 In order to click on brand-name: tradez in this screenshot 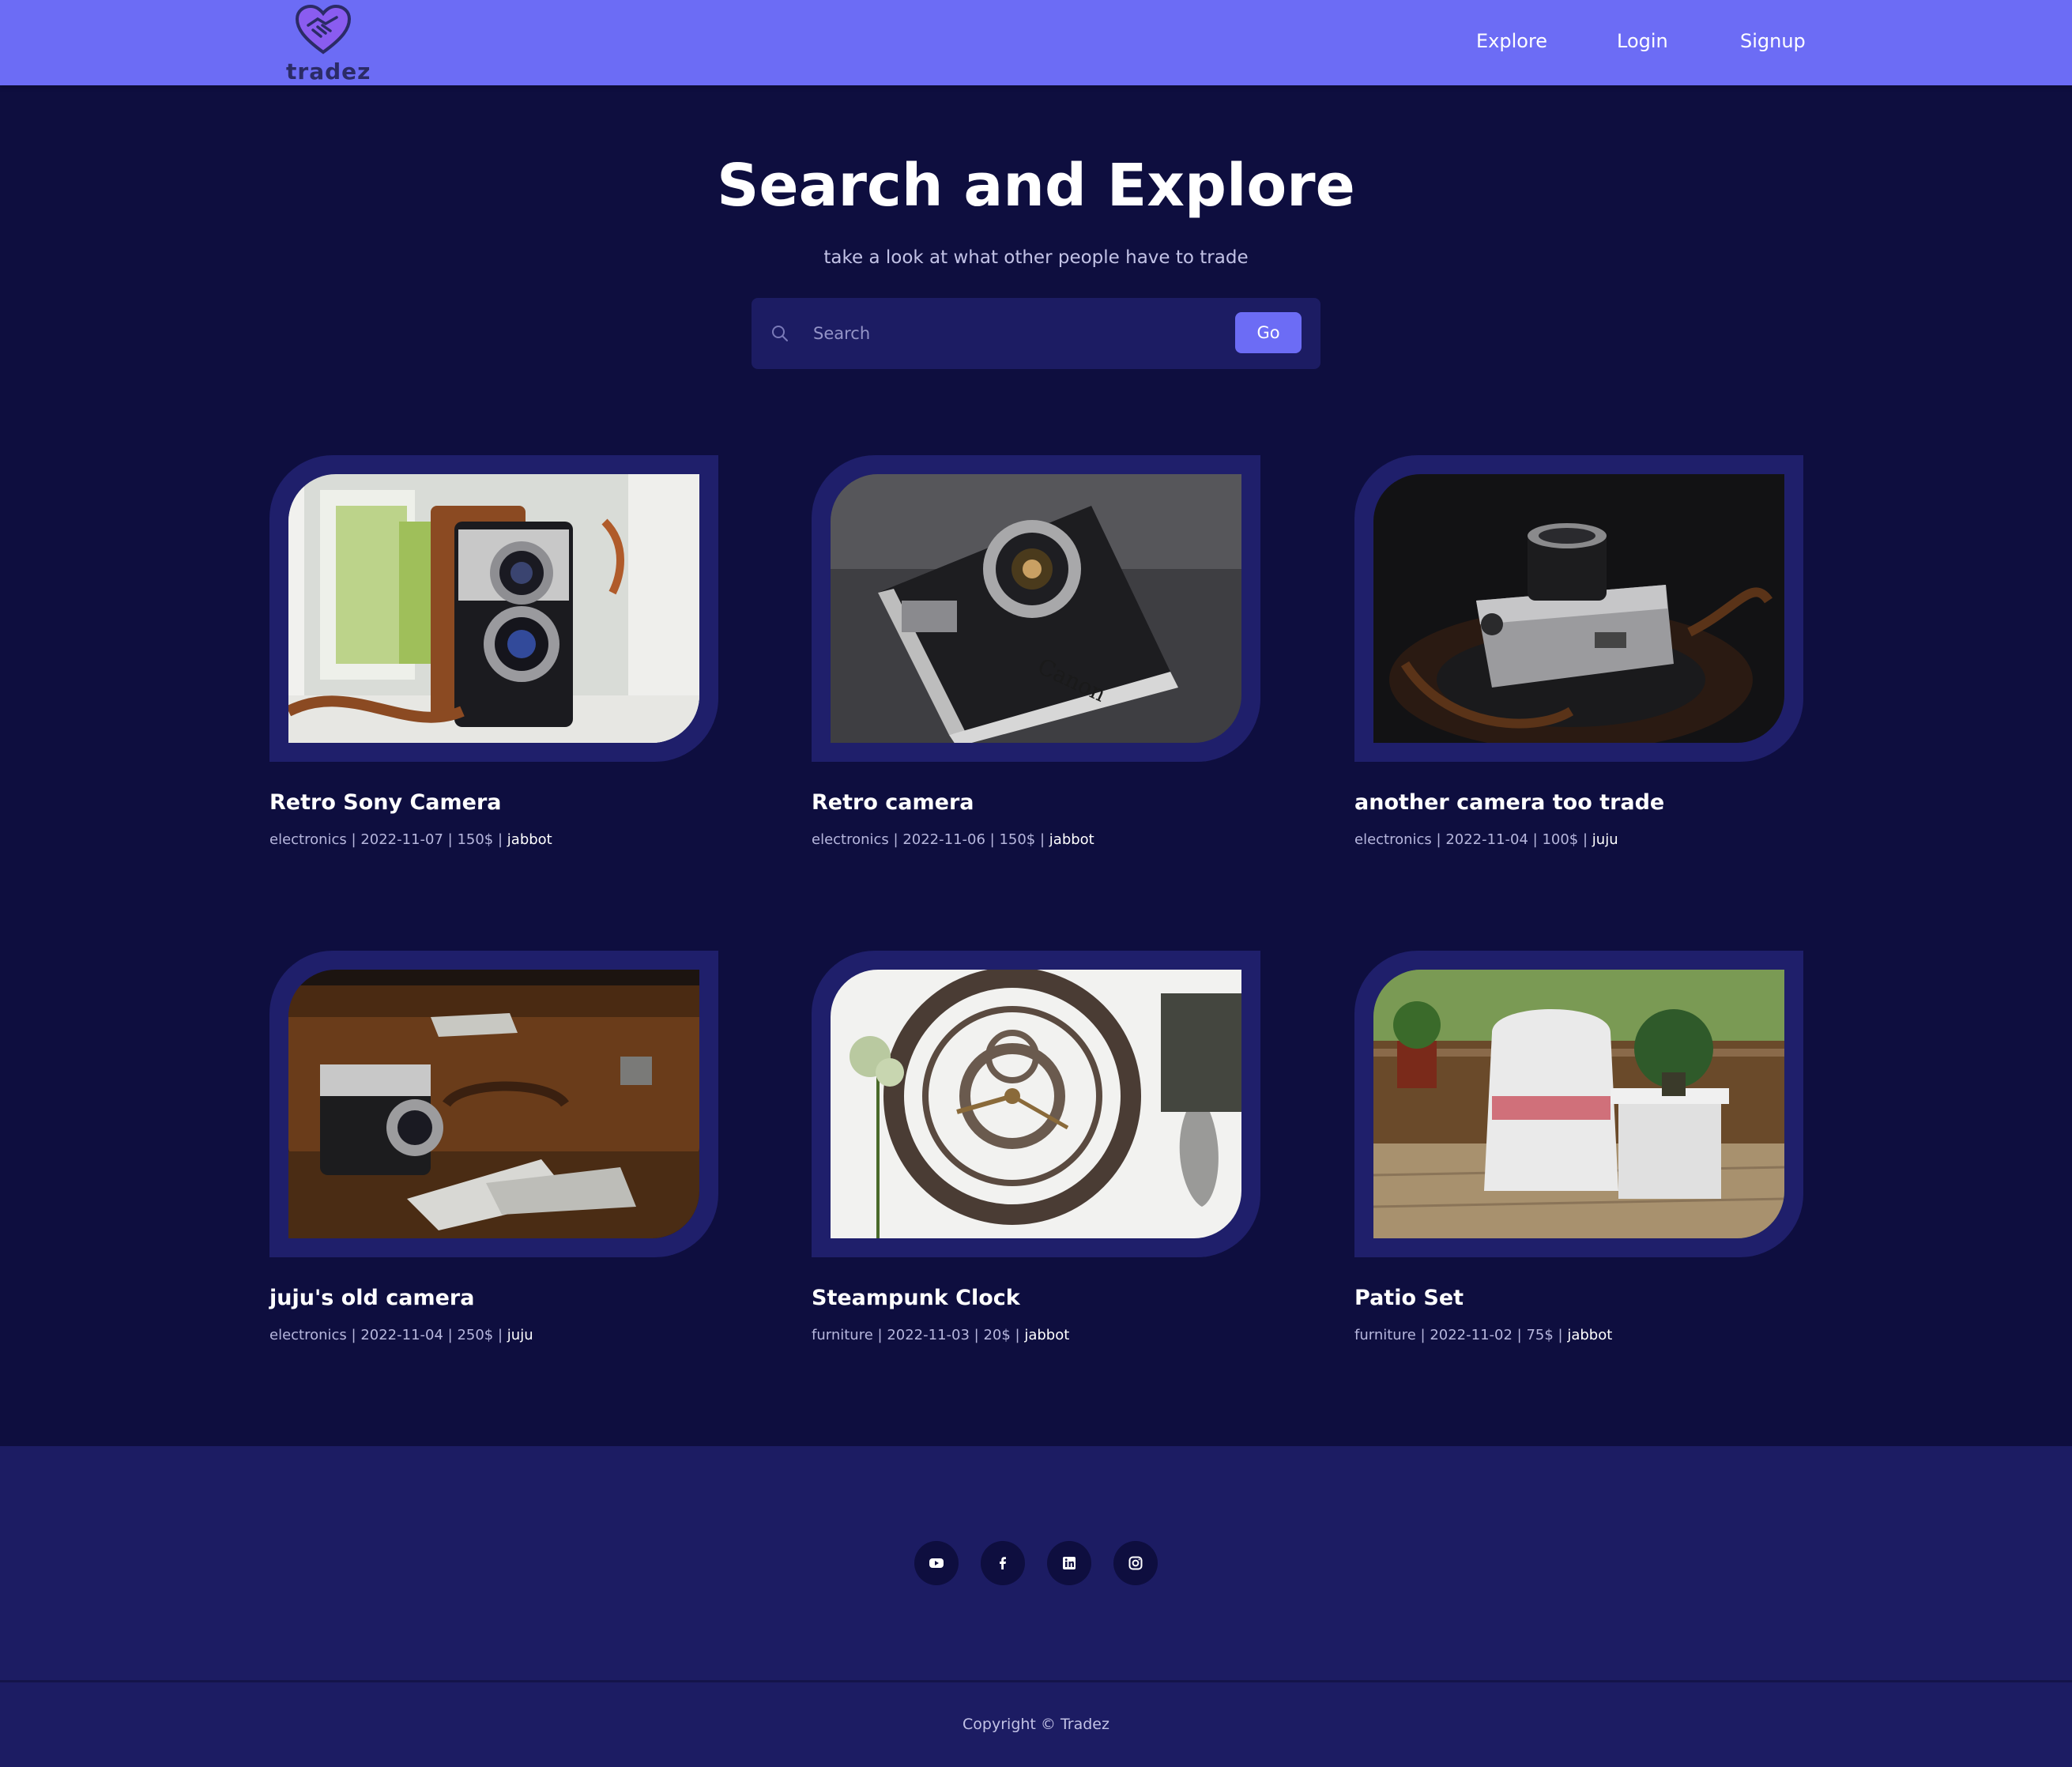, I will do `click(328, 71)`.